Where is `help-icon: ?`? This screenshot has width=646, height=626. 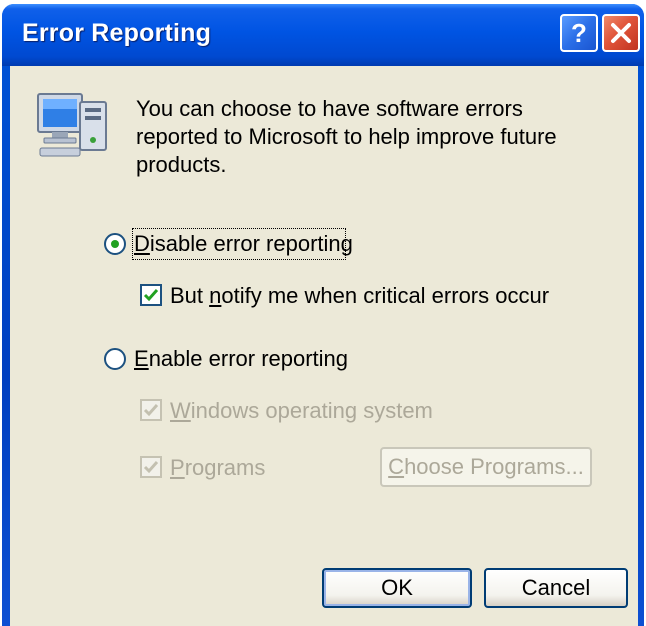
help-icon: ? is located at coordinates (579, 33).